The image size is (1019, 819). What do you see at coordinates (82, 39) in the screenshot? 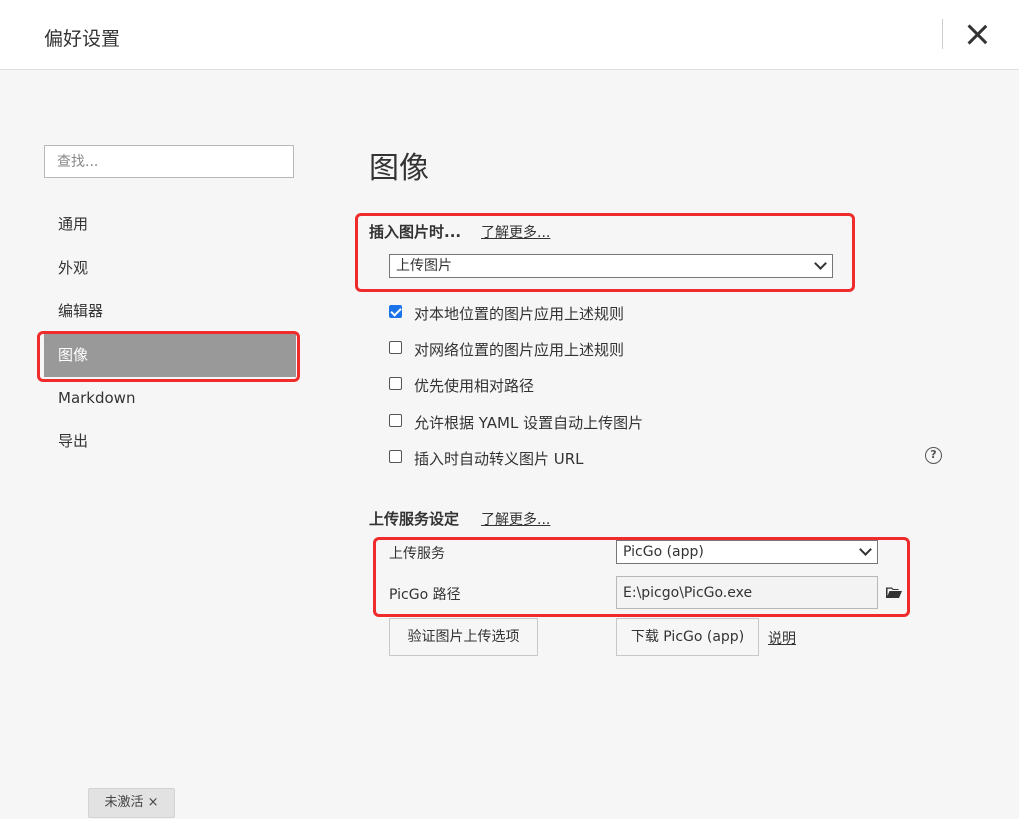
I see `window-title: 偏好设置` at bounding box center [82, 39].